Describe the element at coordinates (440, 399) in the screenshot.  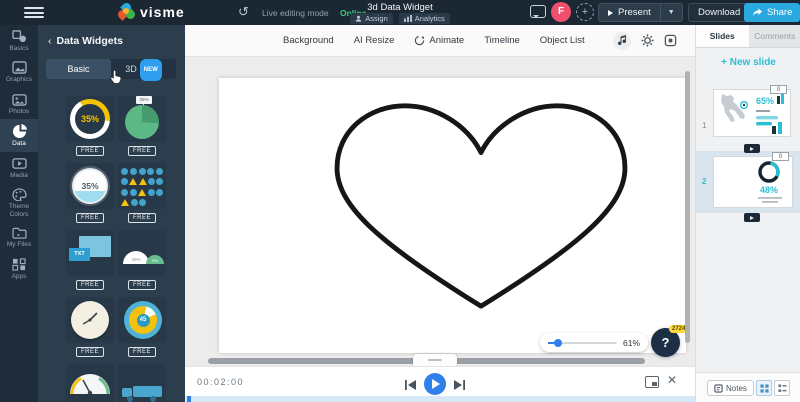
I see `timeline-track` at that location.